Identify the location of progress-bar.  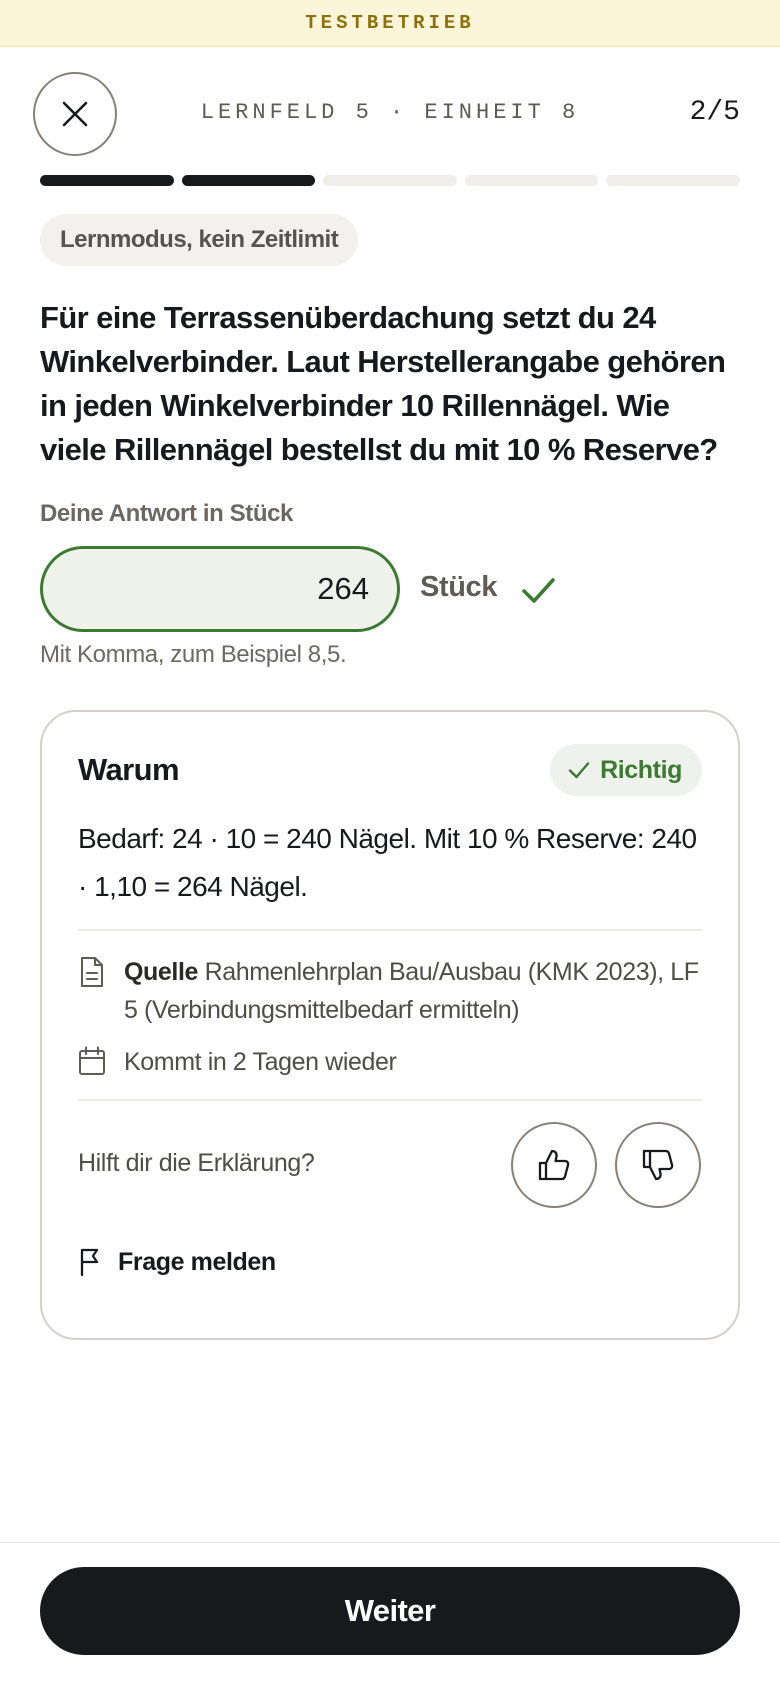
(390, 180).